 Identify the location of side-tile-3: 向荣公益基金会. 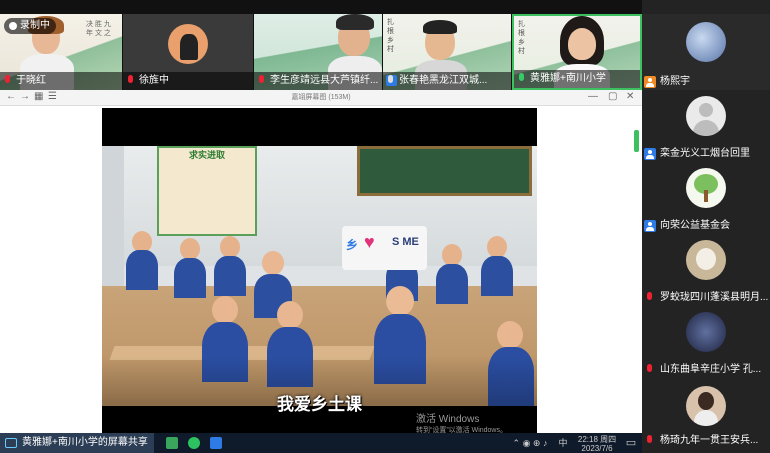
(706, 199).